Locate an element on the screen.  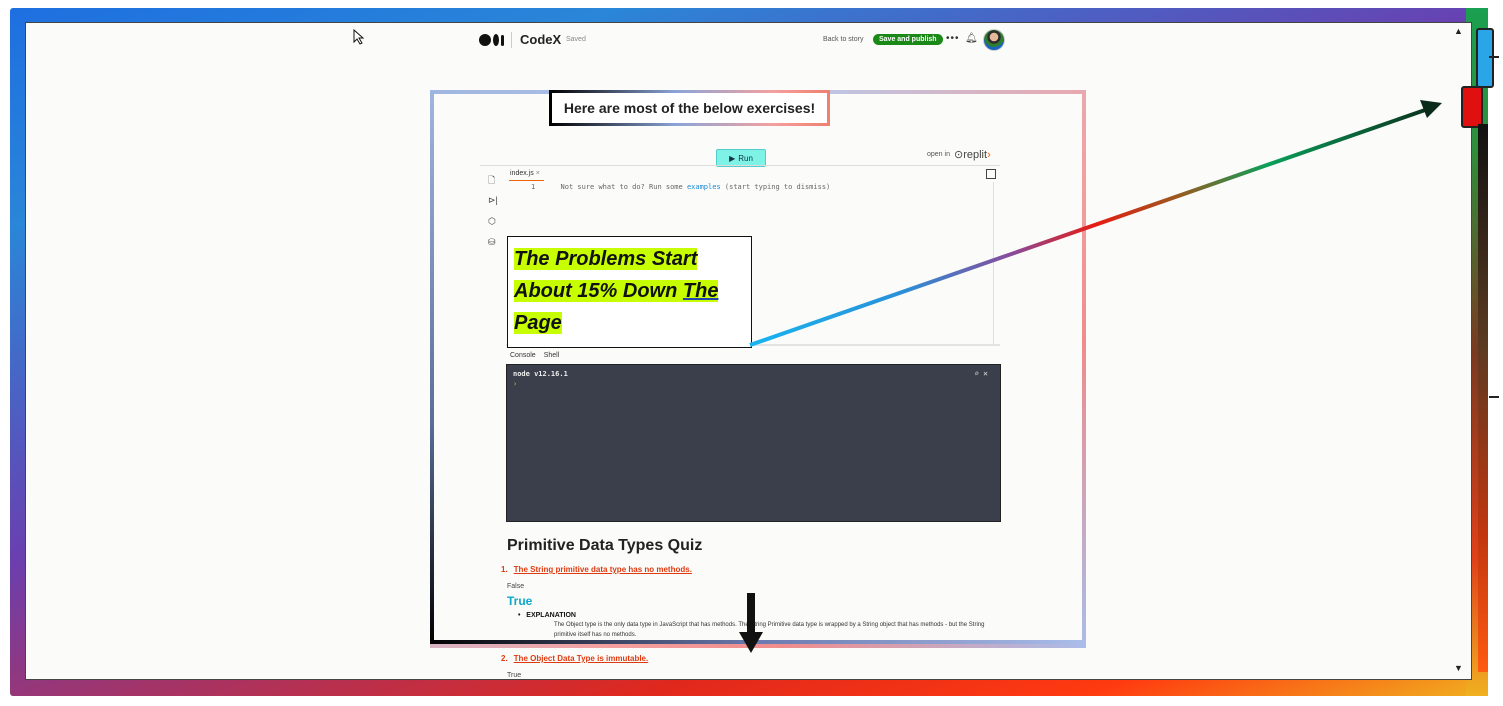
arrow-down-head is located at coordinates (751, 642).